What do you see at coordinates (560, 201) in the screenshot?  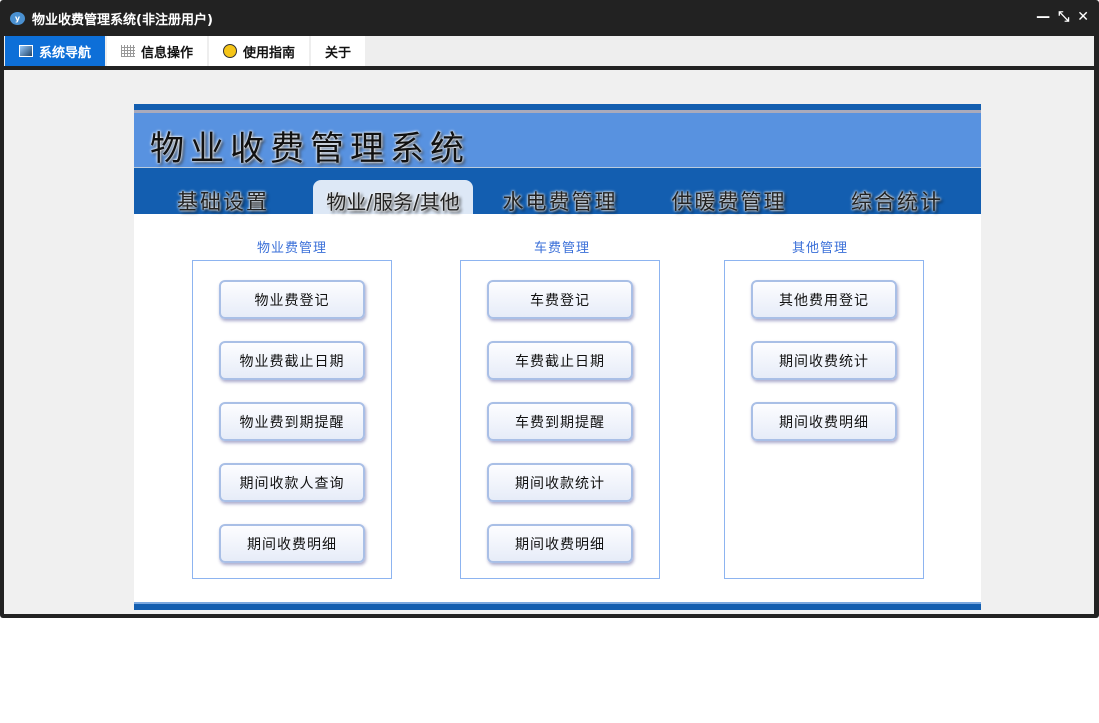 I see `nav-utilities: 水电费管理` at bounding box center [560, 201].